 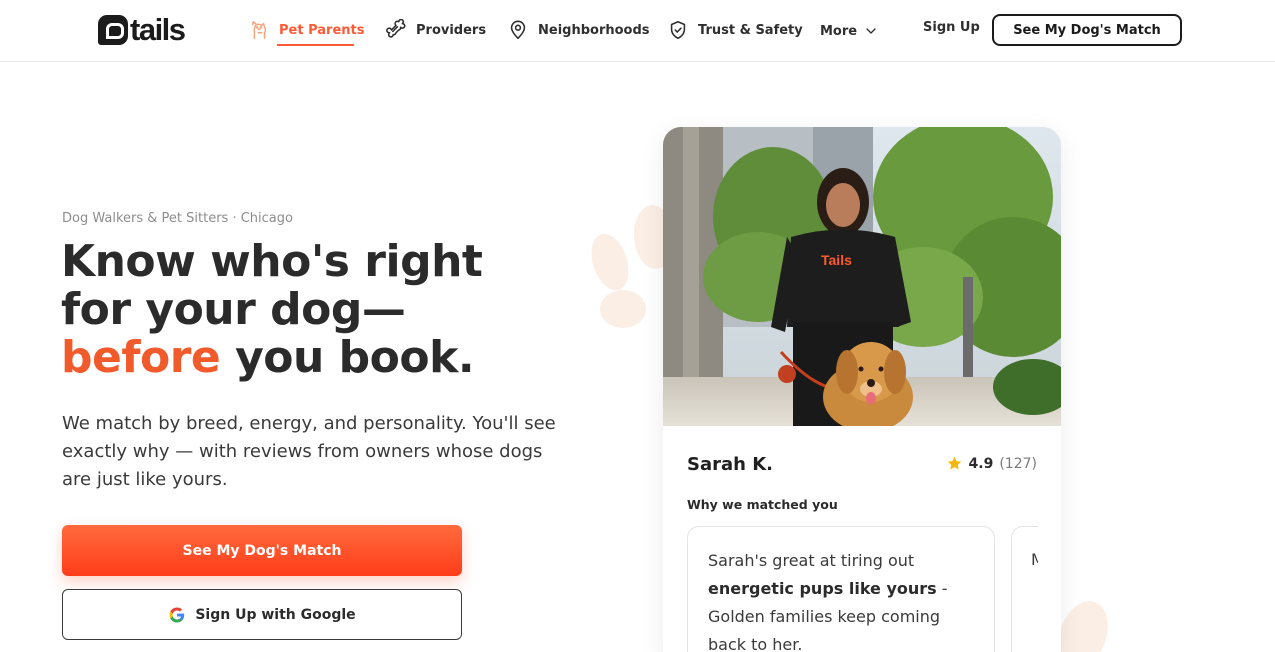 What do you see at coordinates (158, 29) in the screenshot?
I see `logo-wordmark: tails` at bounding box center [158, 29].